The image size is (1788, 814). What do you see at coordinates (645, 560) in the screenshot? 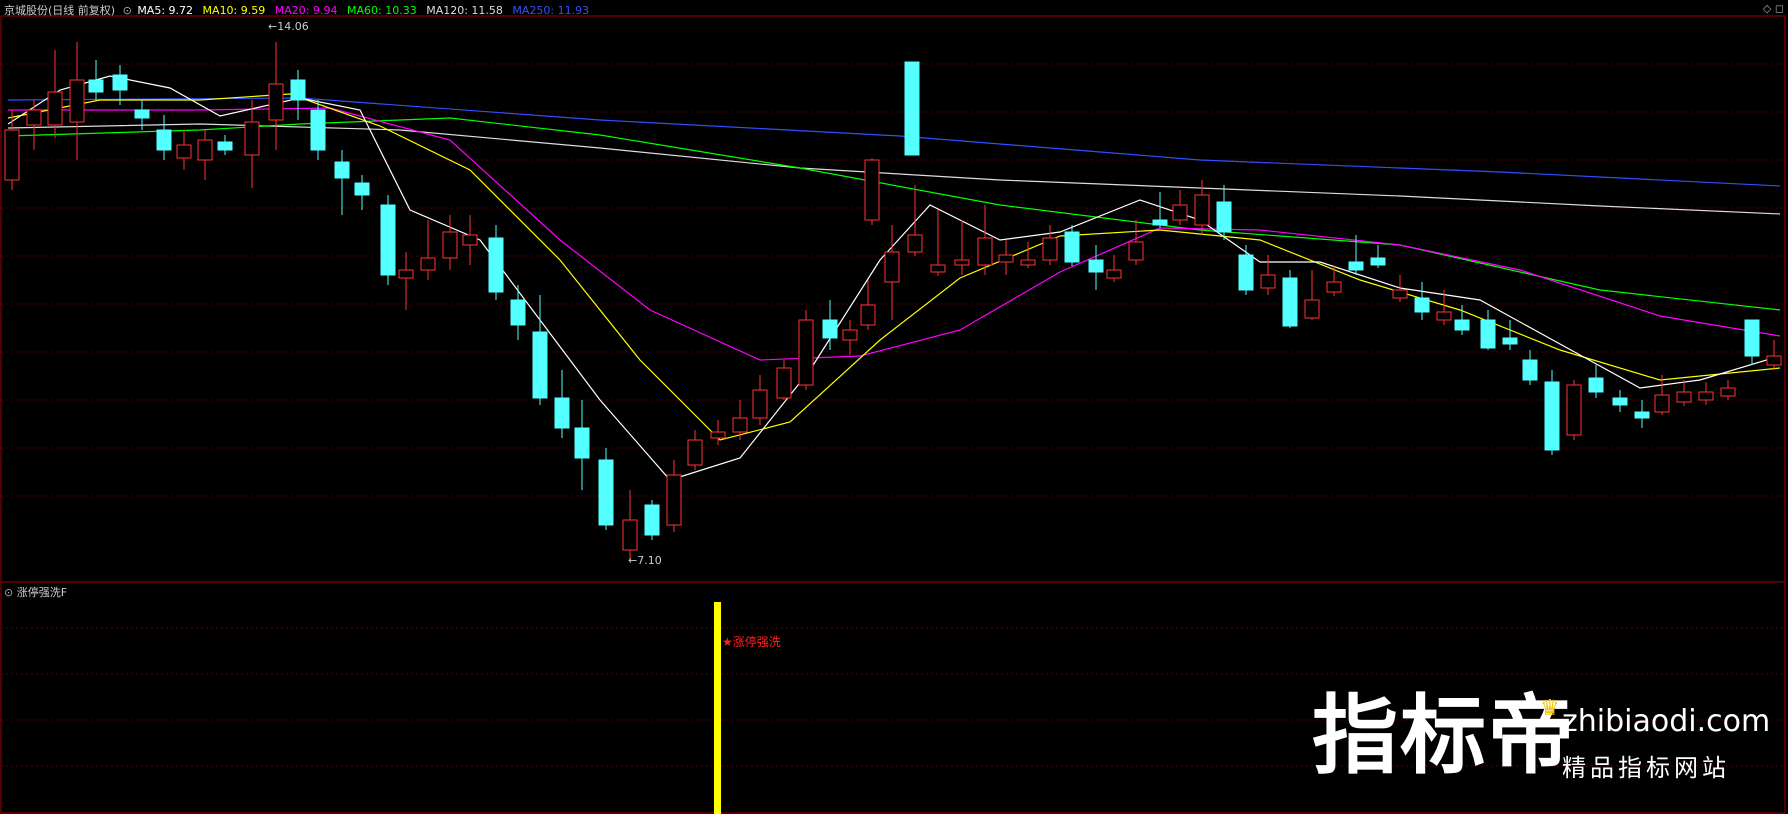
I see `low-annotation: ←7.10` at bounding box center [645, 560].